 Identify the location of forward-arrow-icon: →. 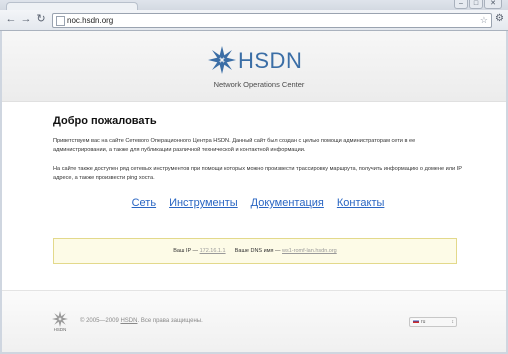
(26, 19).